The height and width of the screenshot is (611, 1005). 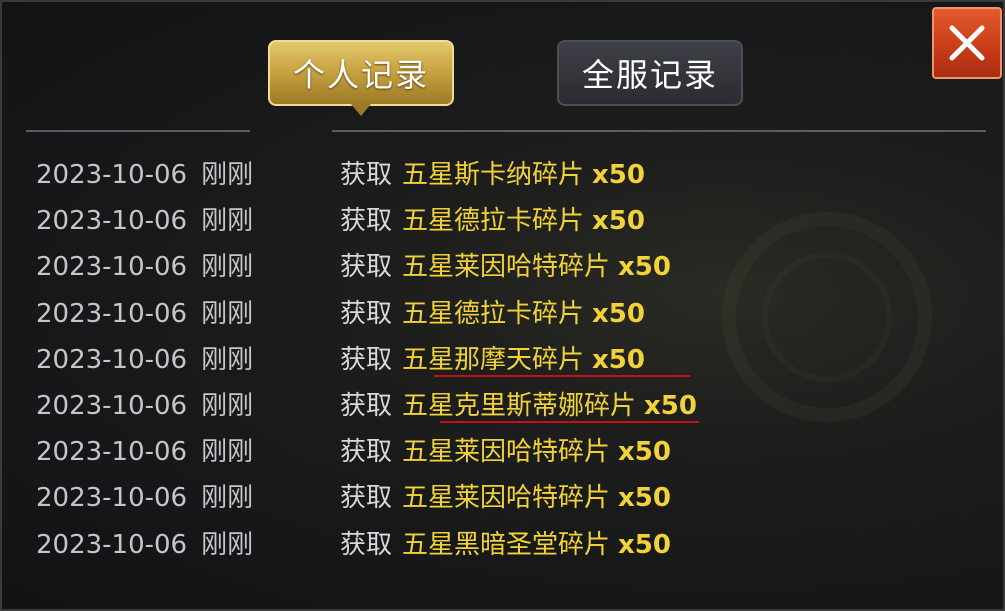 I want to click on active-tab-pointer, so click(x=361, y=110).